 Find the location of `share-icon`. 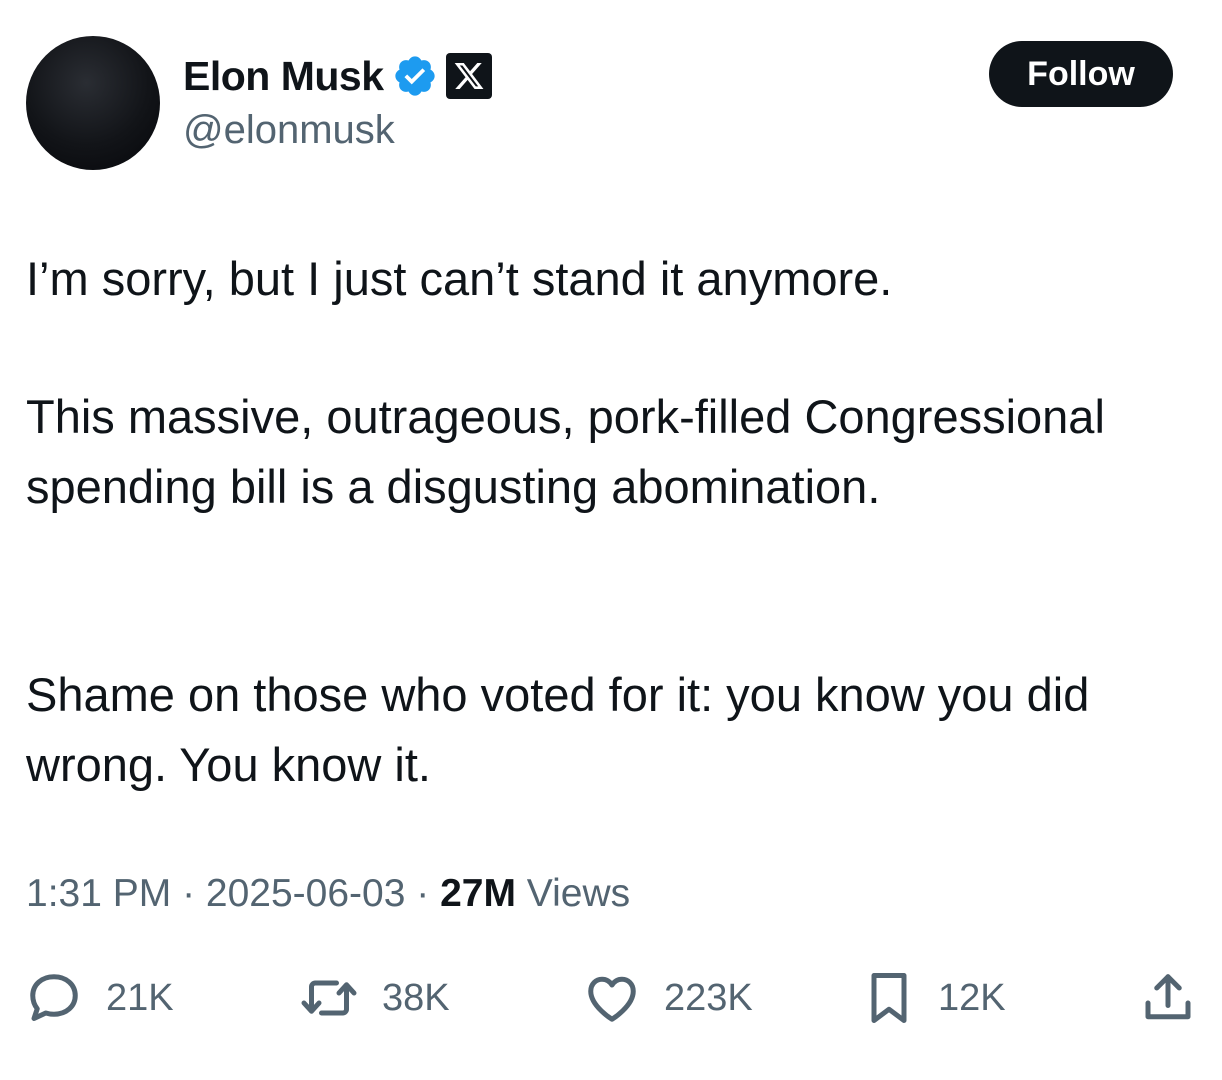

share-icon is located at coordinates (1168, 998).